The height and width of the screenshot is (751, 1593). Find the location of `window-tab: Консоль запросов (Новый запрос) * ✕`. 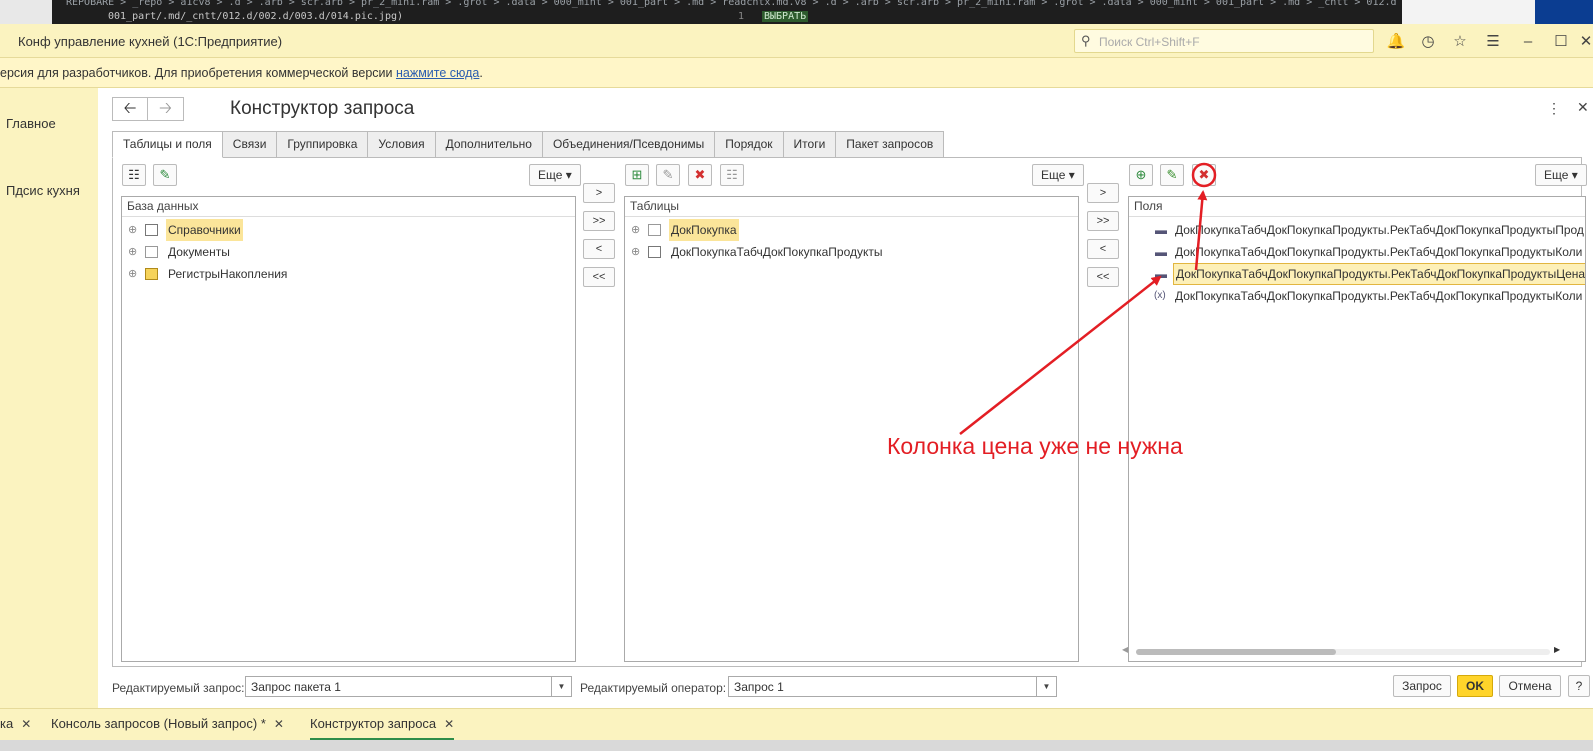

window-tab: Консоль запросов (Новый запрос) * ✕ is located at coordinates (167, 724).